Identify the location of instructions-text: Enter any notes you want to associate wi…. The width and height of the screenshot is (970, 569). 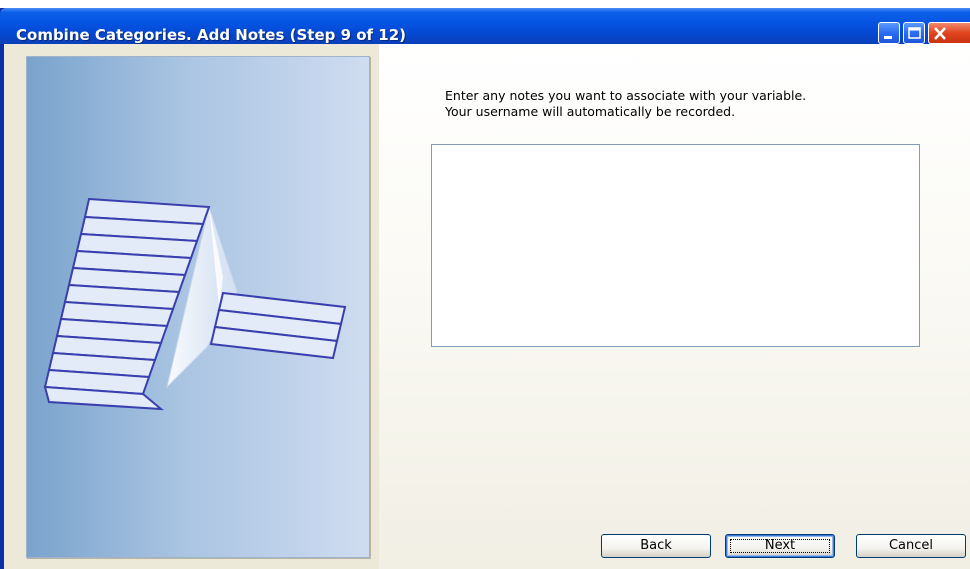
(625, 104).